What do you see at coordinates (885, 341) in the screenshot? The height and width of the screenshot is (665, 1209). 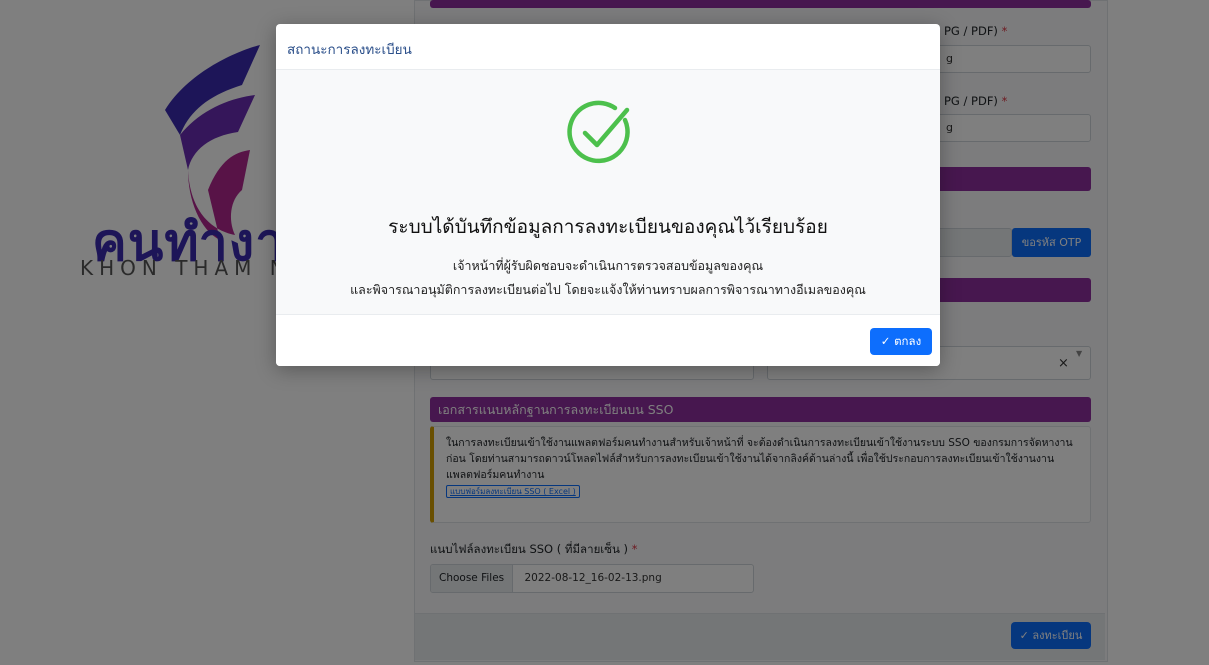 I see `check-icon: ✓` at bounding box center [885, 341].